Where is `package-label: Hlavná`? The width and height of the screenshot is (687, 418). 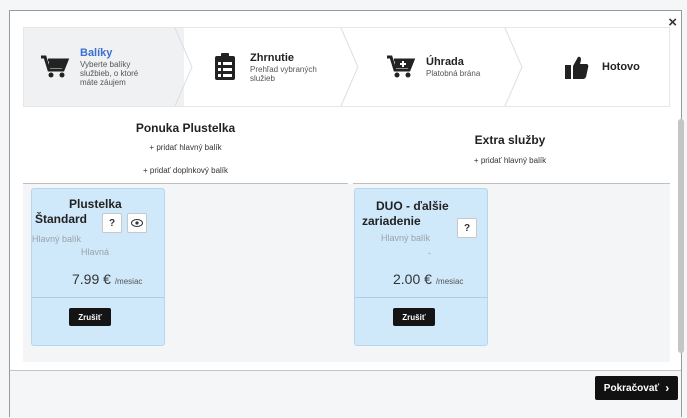
package-label: Hlavná is located at coordinates (95, 252).